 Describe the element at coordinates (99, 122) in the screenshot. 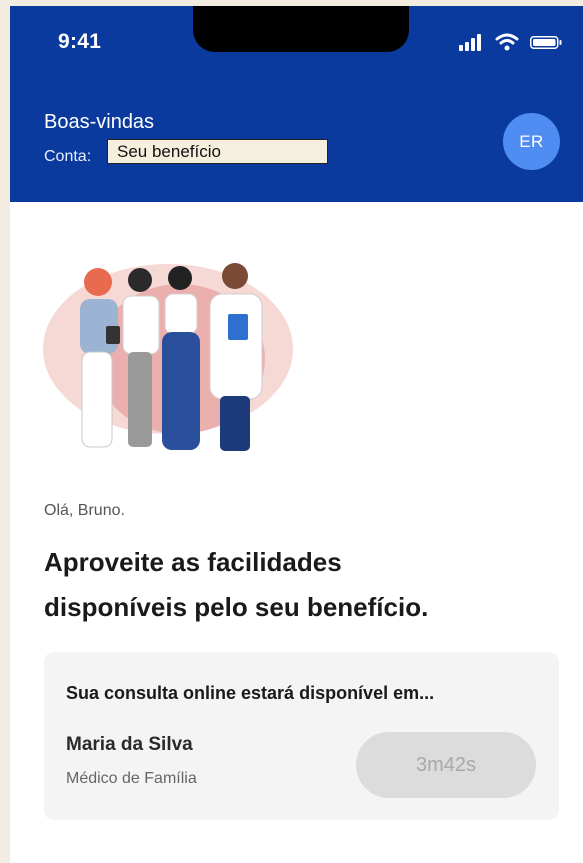

I see `page-title: Boas-vindas` at that location.